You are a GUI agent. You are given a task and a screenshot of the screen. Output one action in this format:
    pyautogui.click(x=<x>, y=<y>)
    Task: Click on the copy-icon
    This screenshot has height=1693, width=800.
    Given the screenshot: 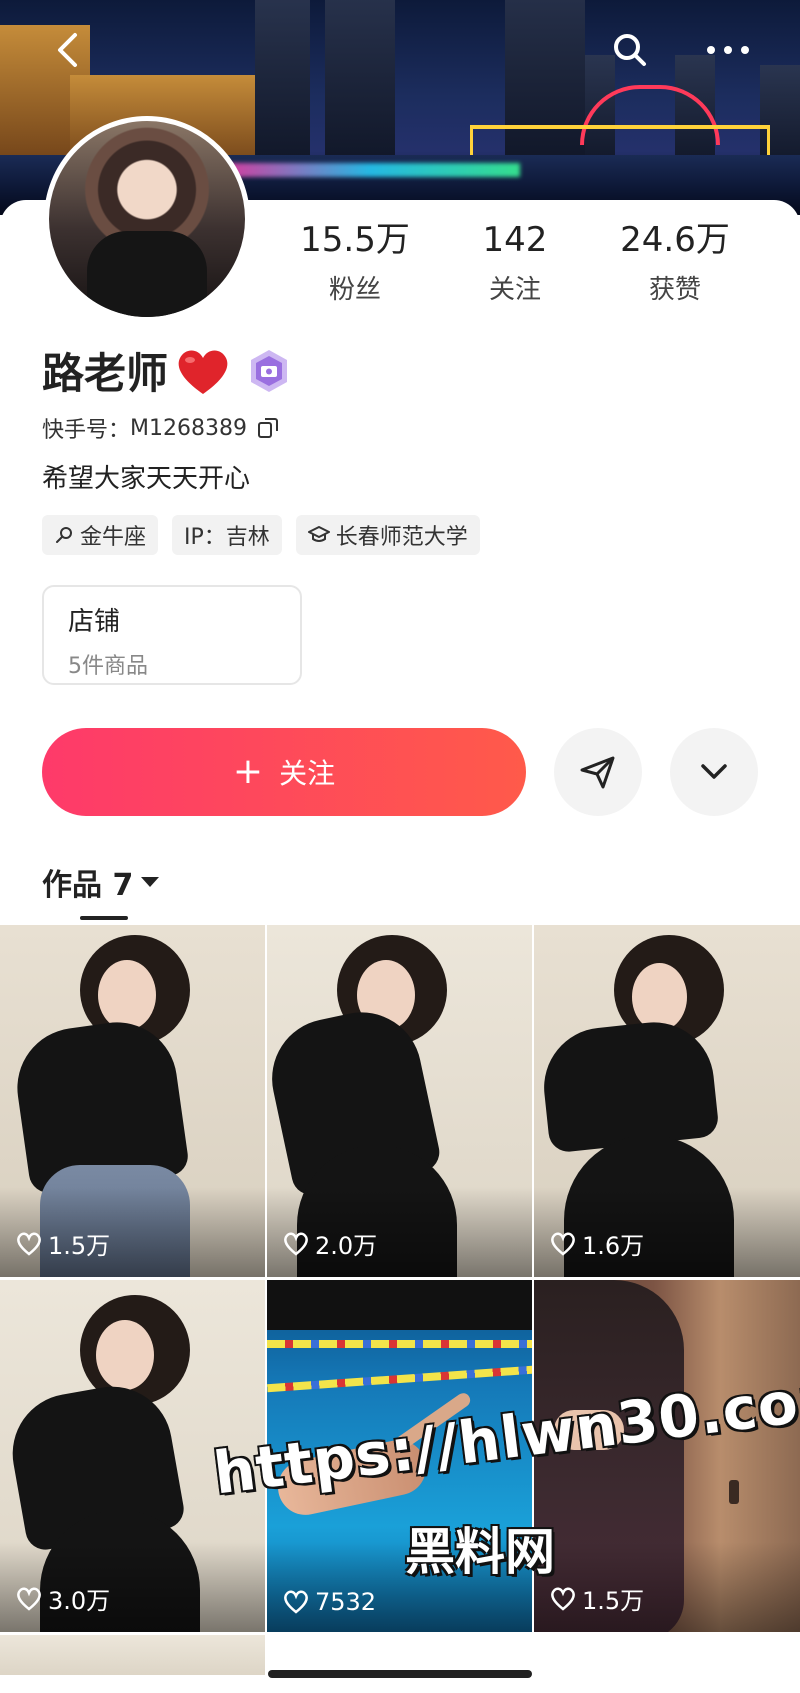 What is the action you would take?
    pyautogui.click(x=268, y=428)
    